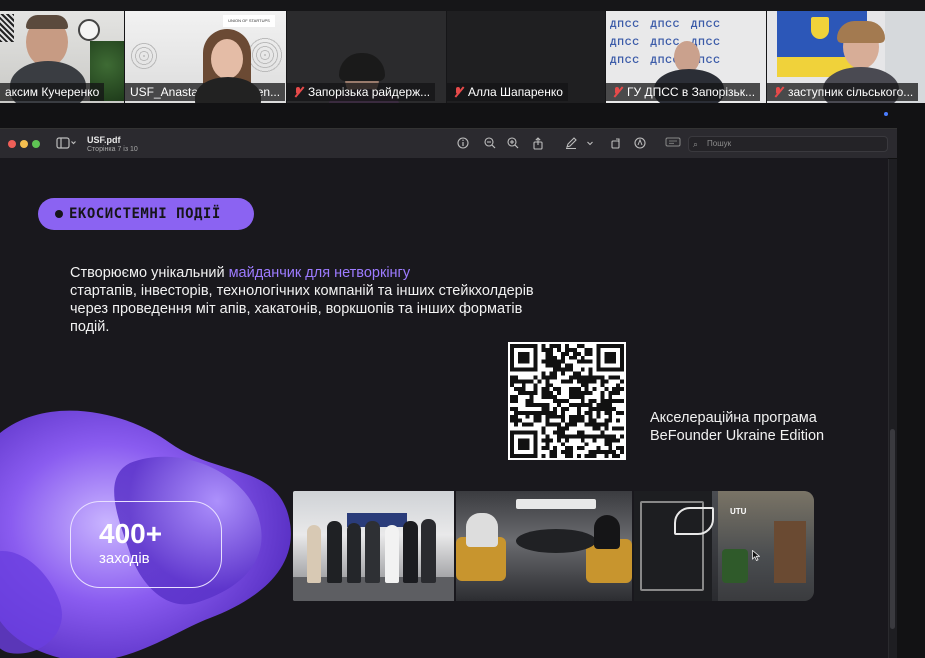  I want to click on sidebar-toggle-icon, so click(67, 144).